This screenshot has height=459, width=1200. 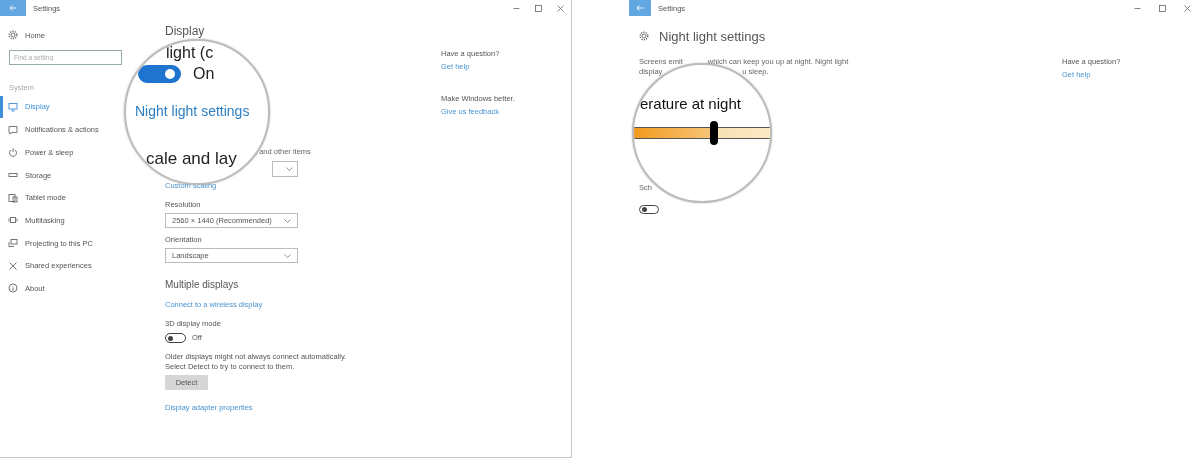 What do you see at coordinates (13, 197) in the screenshot?
I see `tablet-icon` at bounding box center [13, 197].